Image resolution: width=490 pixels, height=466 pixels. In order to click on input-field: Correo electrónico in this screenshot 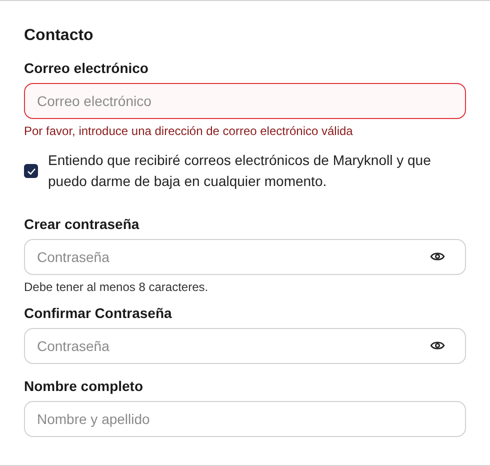, I will do `click(245, 101)`.